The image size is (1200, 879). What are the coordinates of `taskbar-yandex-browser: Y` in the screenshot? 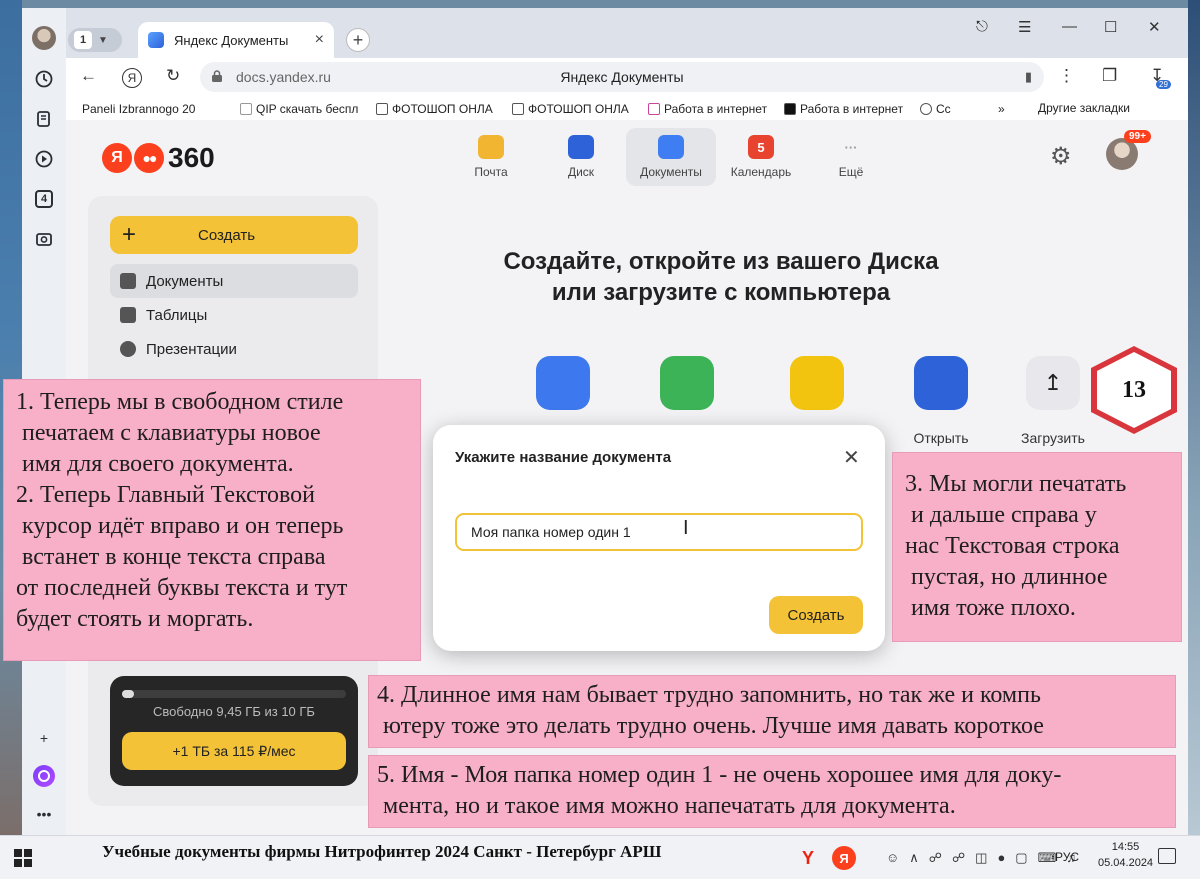 It's located at (808, 858).